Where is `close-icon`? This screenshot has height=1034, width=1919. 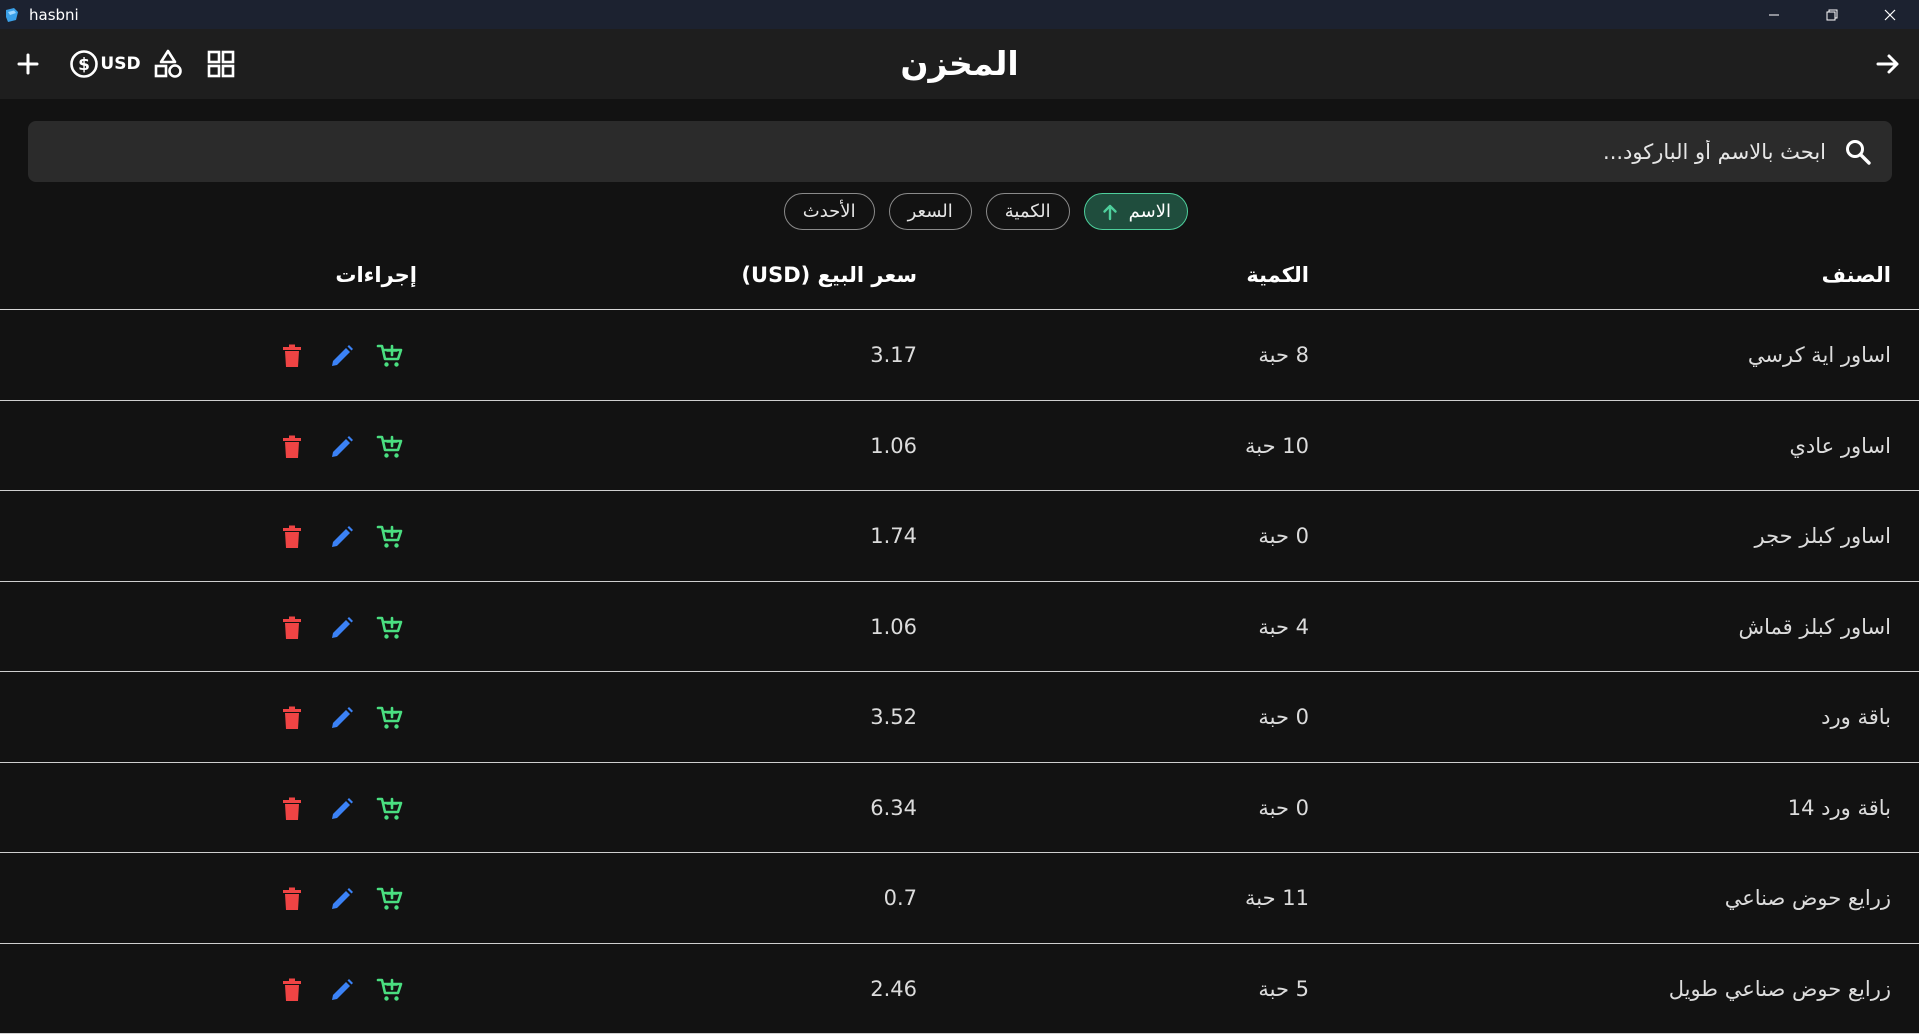 close-icon is located at coordinates (1890, 15).